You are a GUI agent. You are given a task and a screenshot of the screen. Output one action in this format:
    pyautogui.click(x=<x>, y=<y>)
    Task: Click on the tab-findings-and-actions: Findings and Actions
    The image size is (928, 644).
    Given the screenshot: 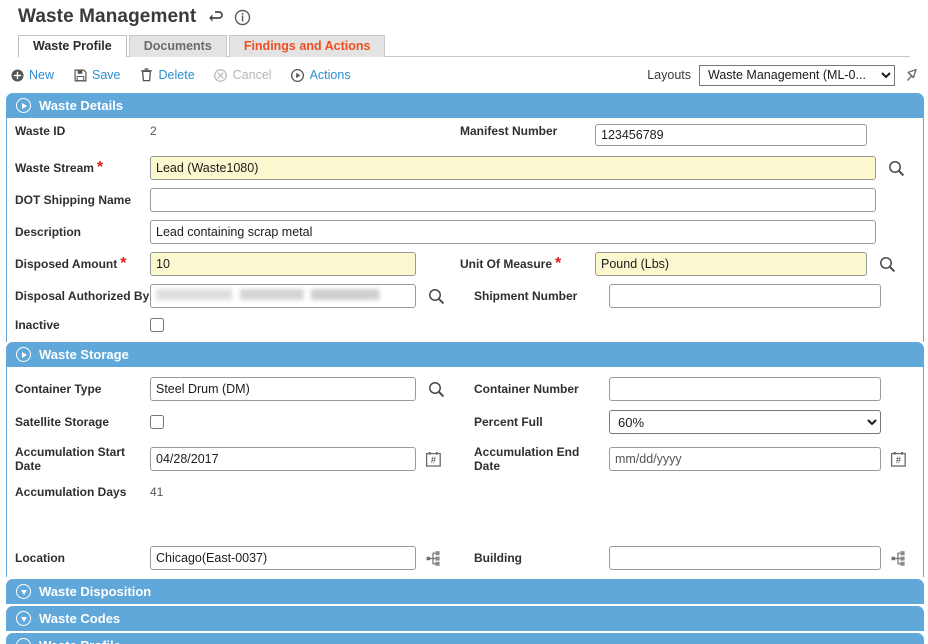 What is the action you would take?
    pyautogui.click(x=307, y=46)
    